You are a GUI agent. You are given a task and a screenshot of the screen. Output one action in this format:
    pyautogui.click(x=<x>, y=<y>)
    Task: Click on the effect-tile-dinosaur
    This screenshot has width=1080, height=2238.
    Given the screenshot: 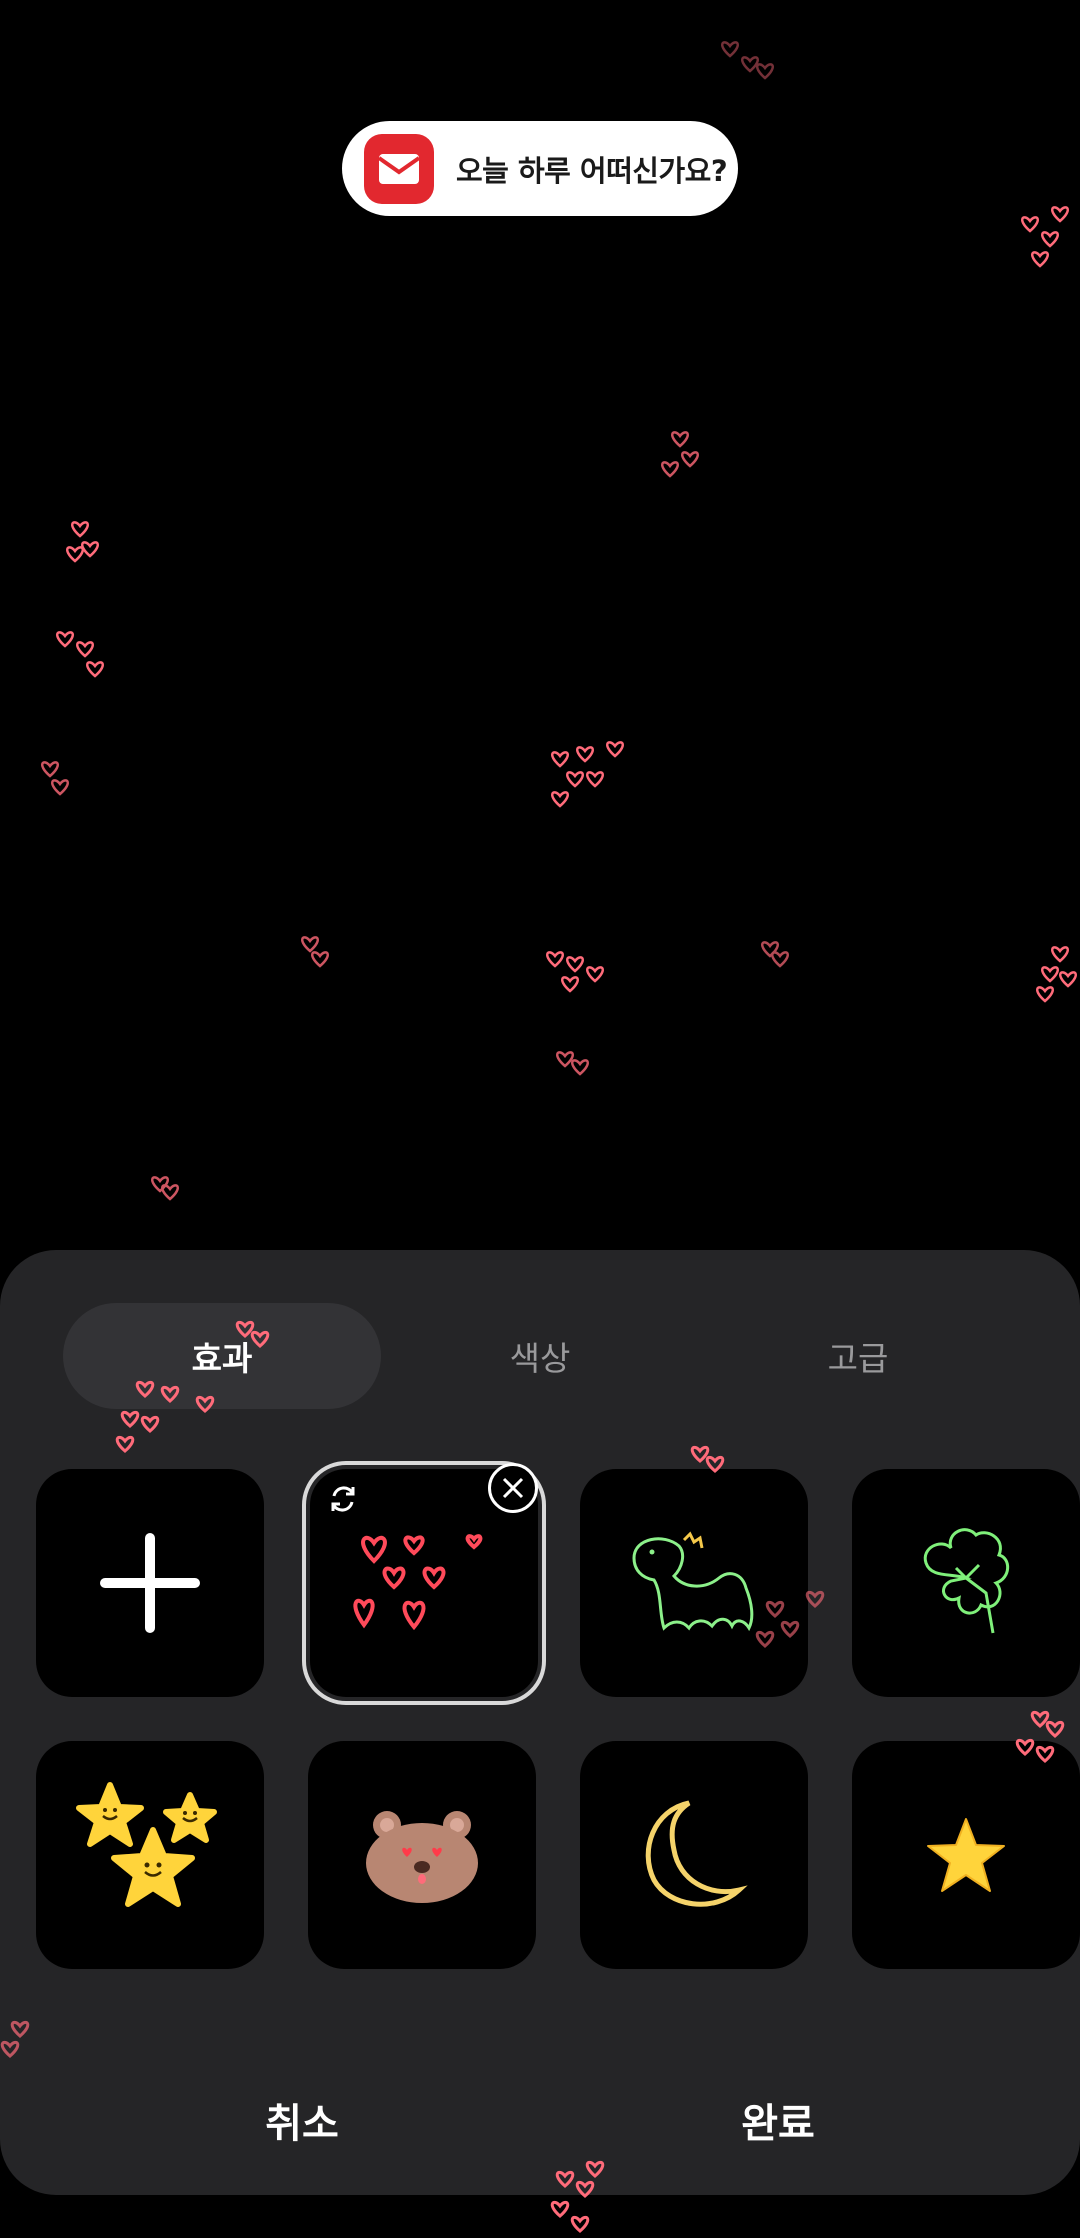 What is the action you would take?
    pyautogui.click(x=694, y=1583)
    